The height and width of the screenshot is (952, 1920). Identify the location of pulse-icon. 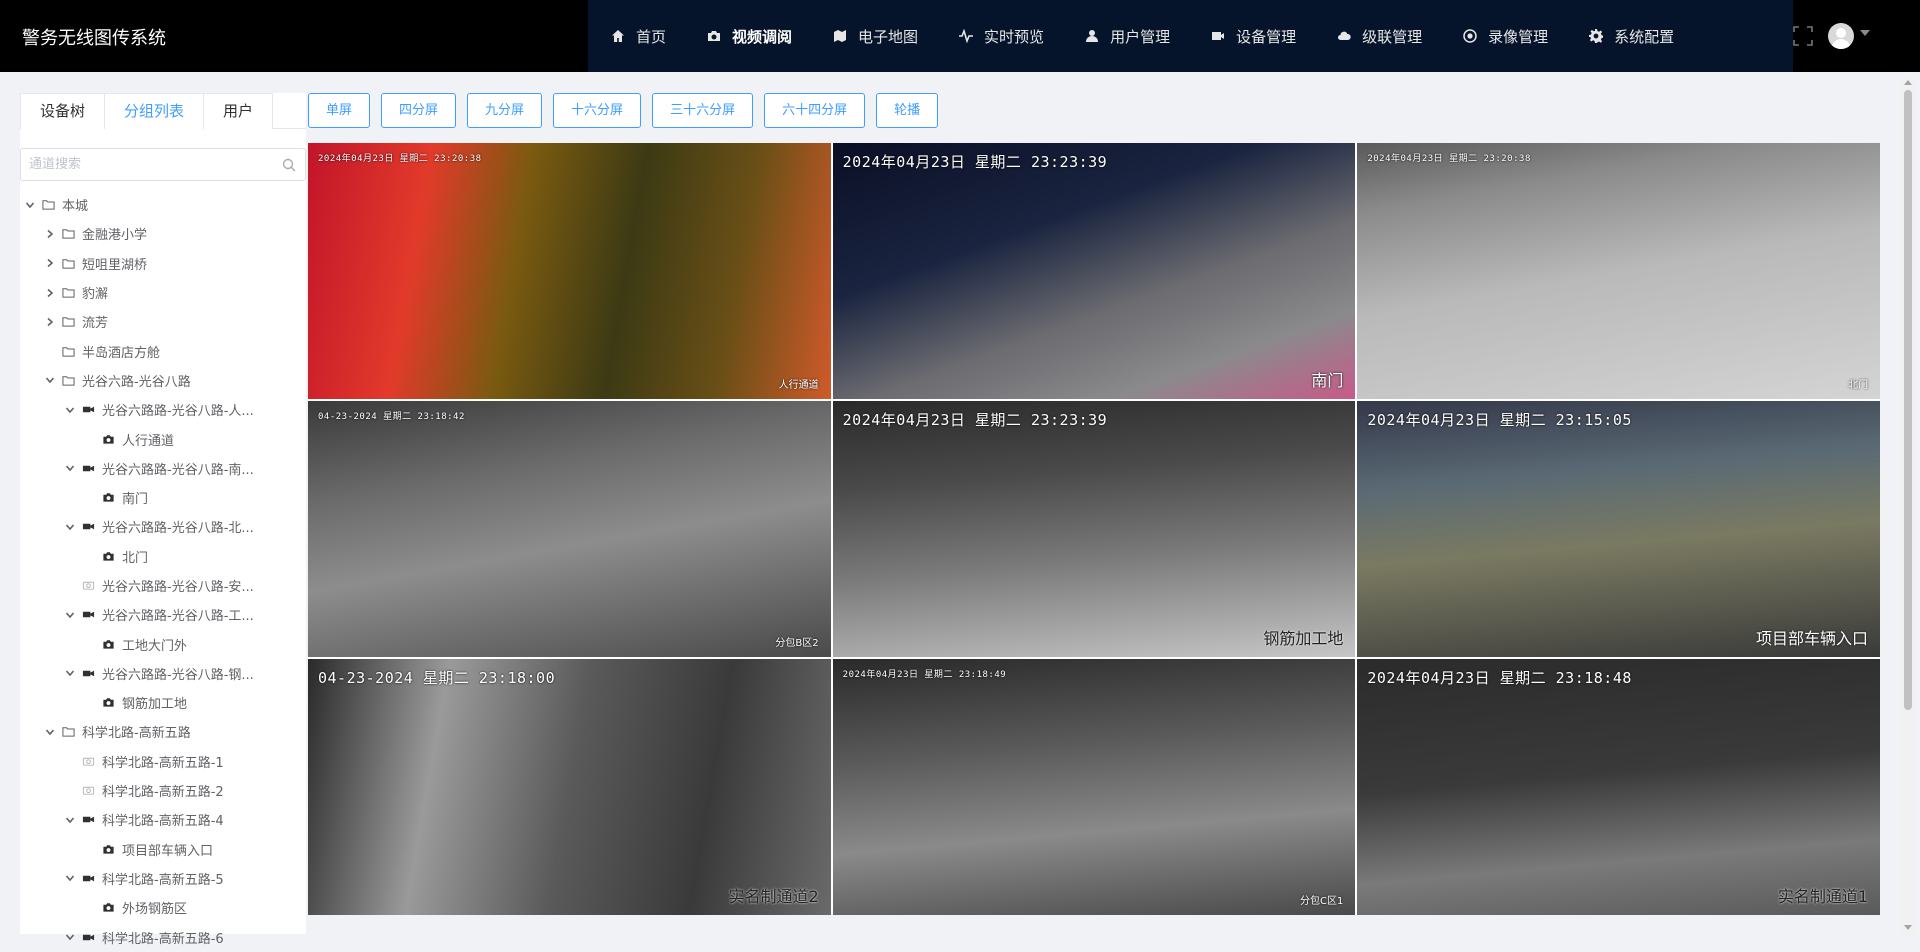
(966, 36).